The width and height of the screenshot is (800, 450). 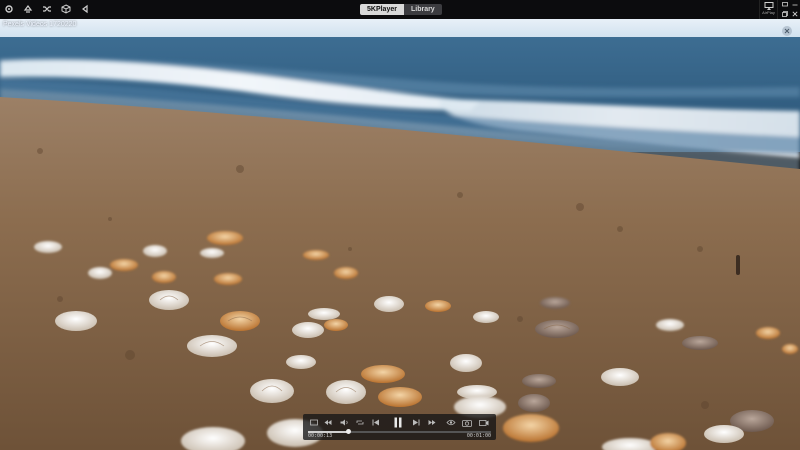 I want to click on shuffle-icon, so click(x=47, y=9).